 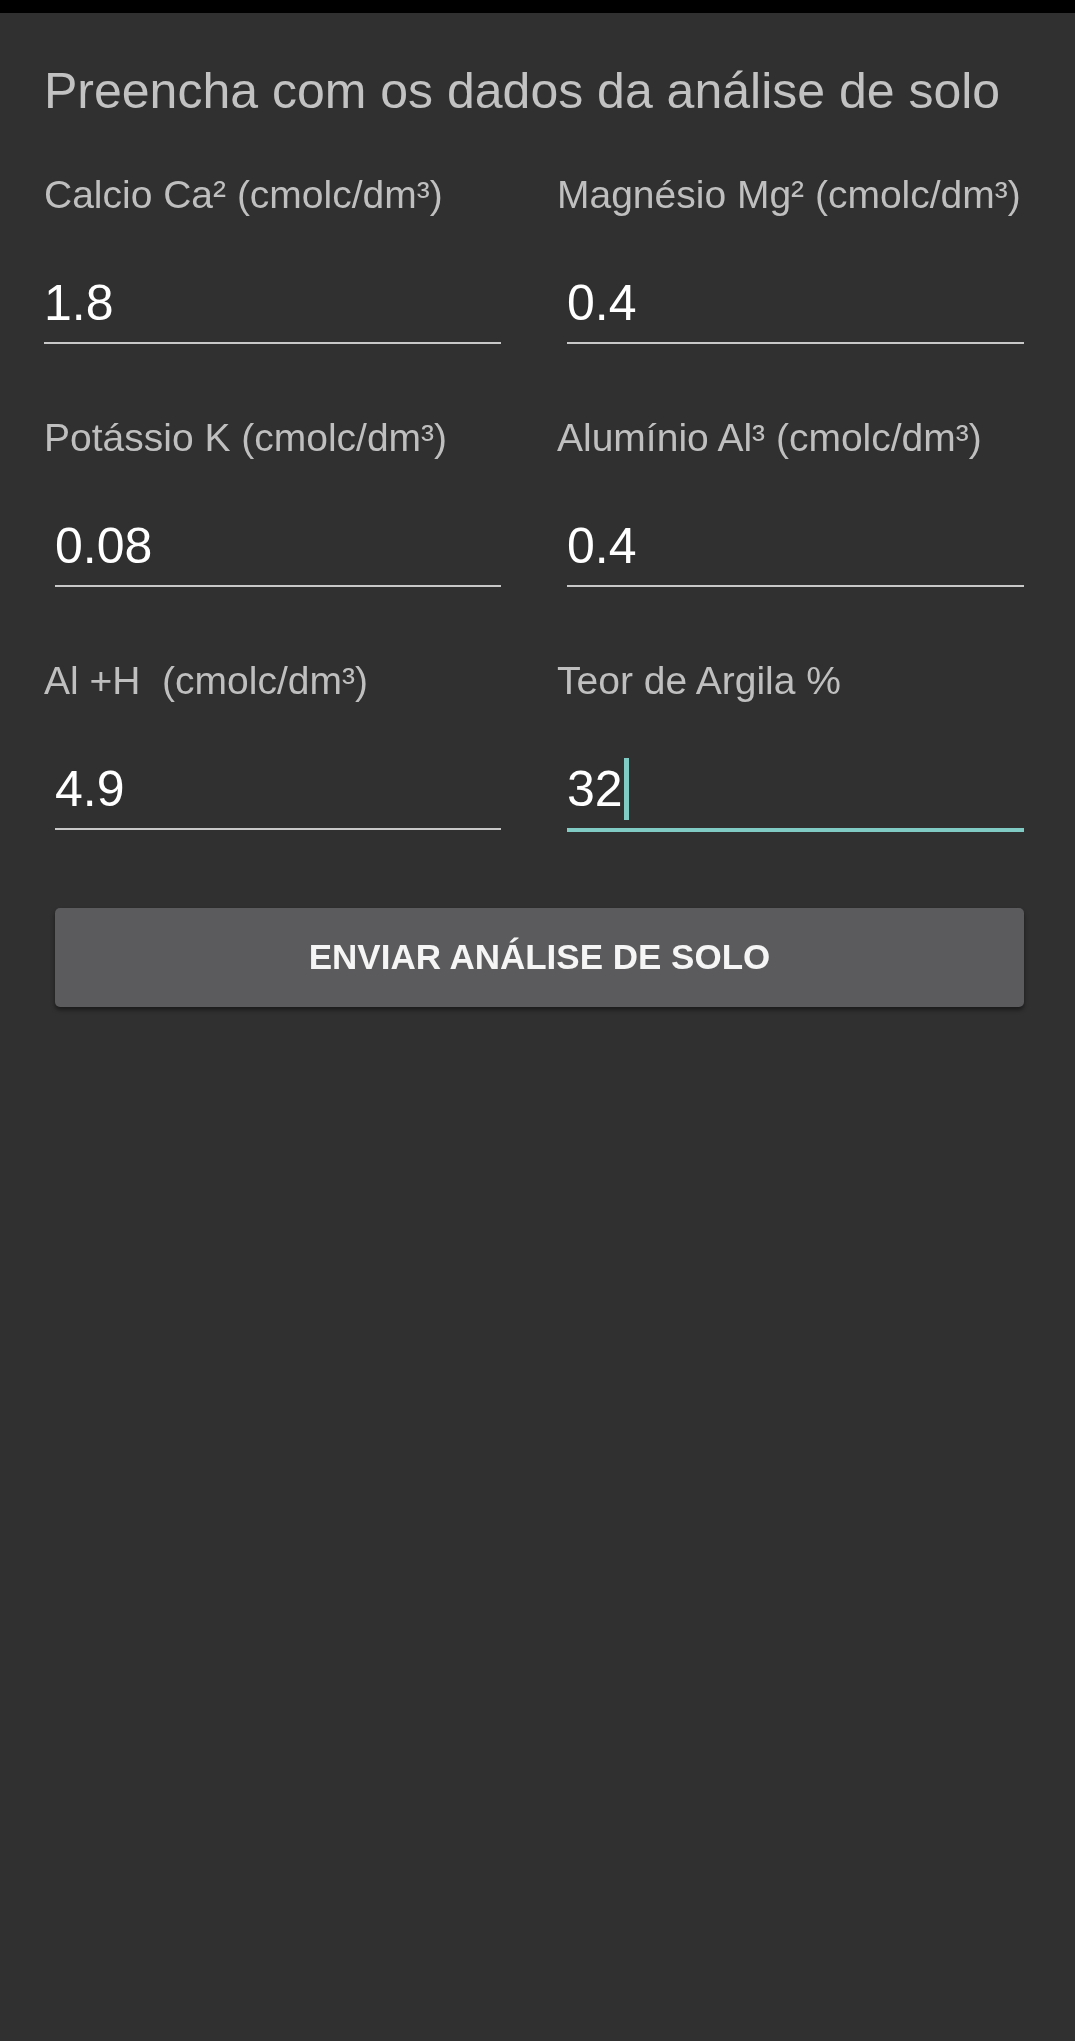 I want to click on text-cursor, so click(x=626, y=789).